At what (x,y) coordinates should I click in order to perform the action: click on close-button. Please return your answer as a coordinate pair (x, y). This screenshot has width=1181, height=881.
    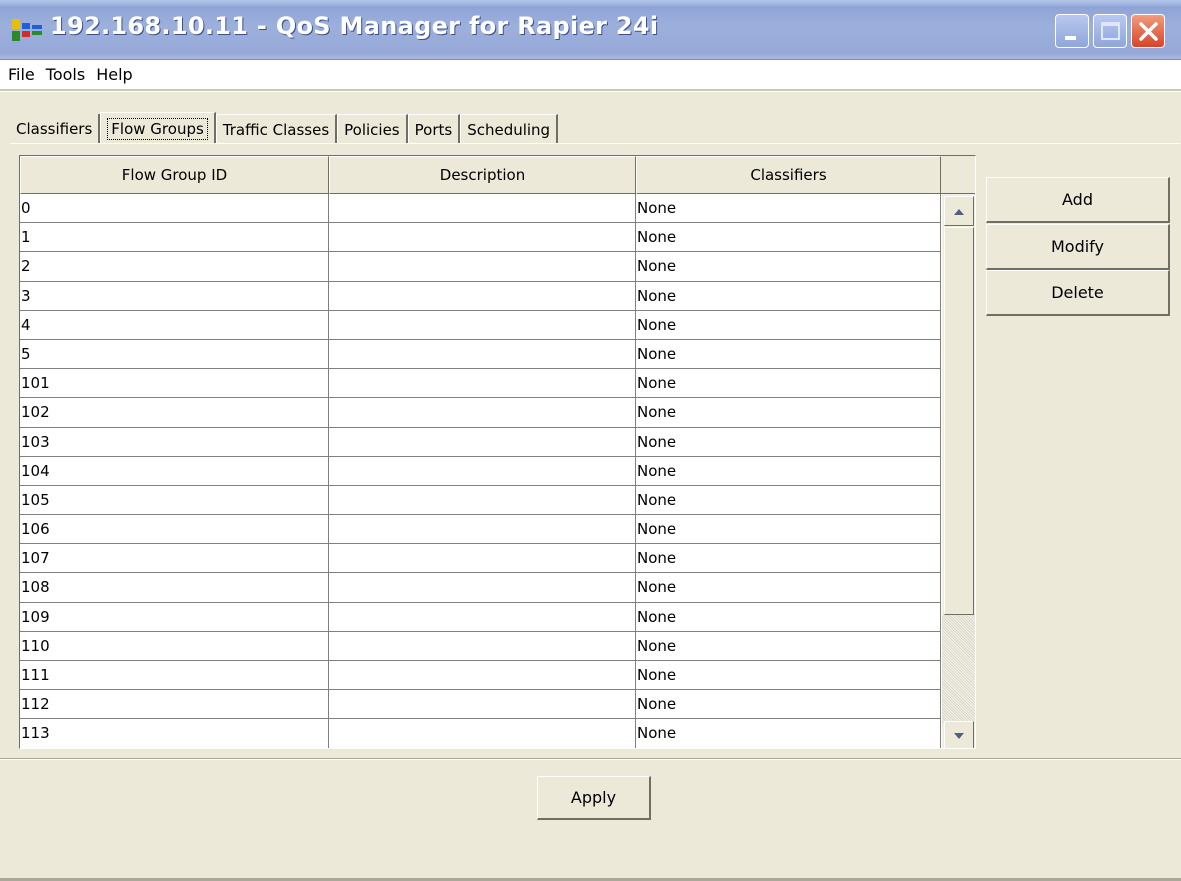
    Looking at the image, I should click on (1148, 31).